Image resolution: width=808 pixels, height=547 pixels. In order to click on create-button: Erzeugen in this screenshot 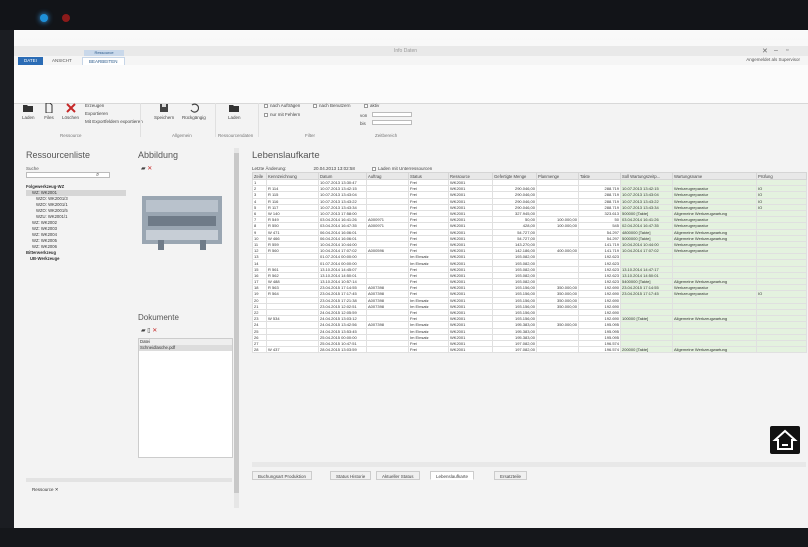, I will do `click(94, 105)`.